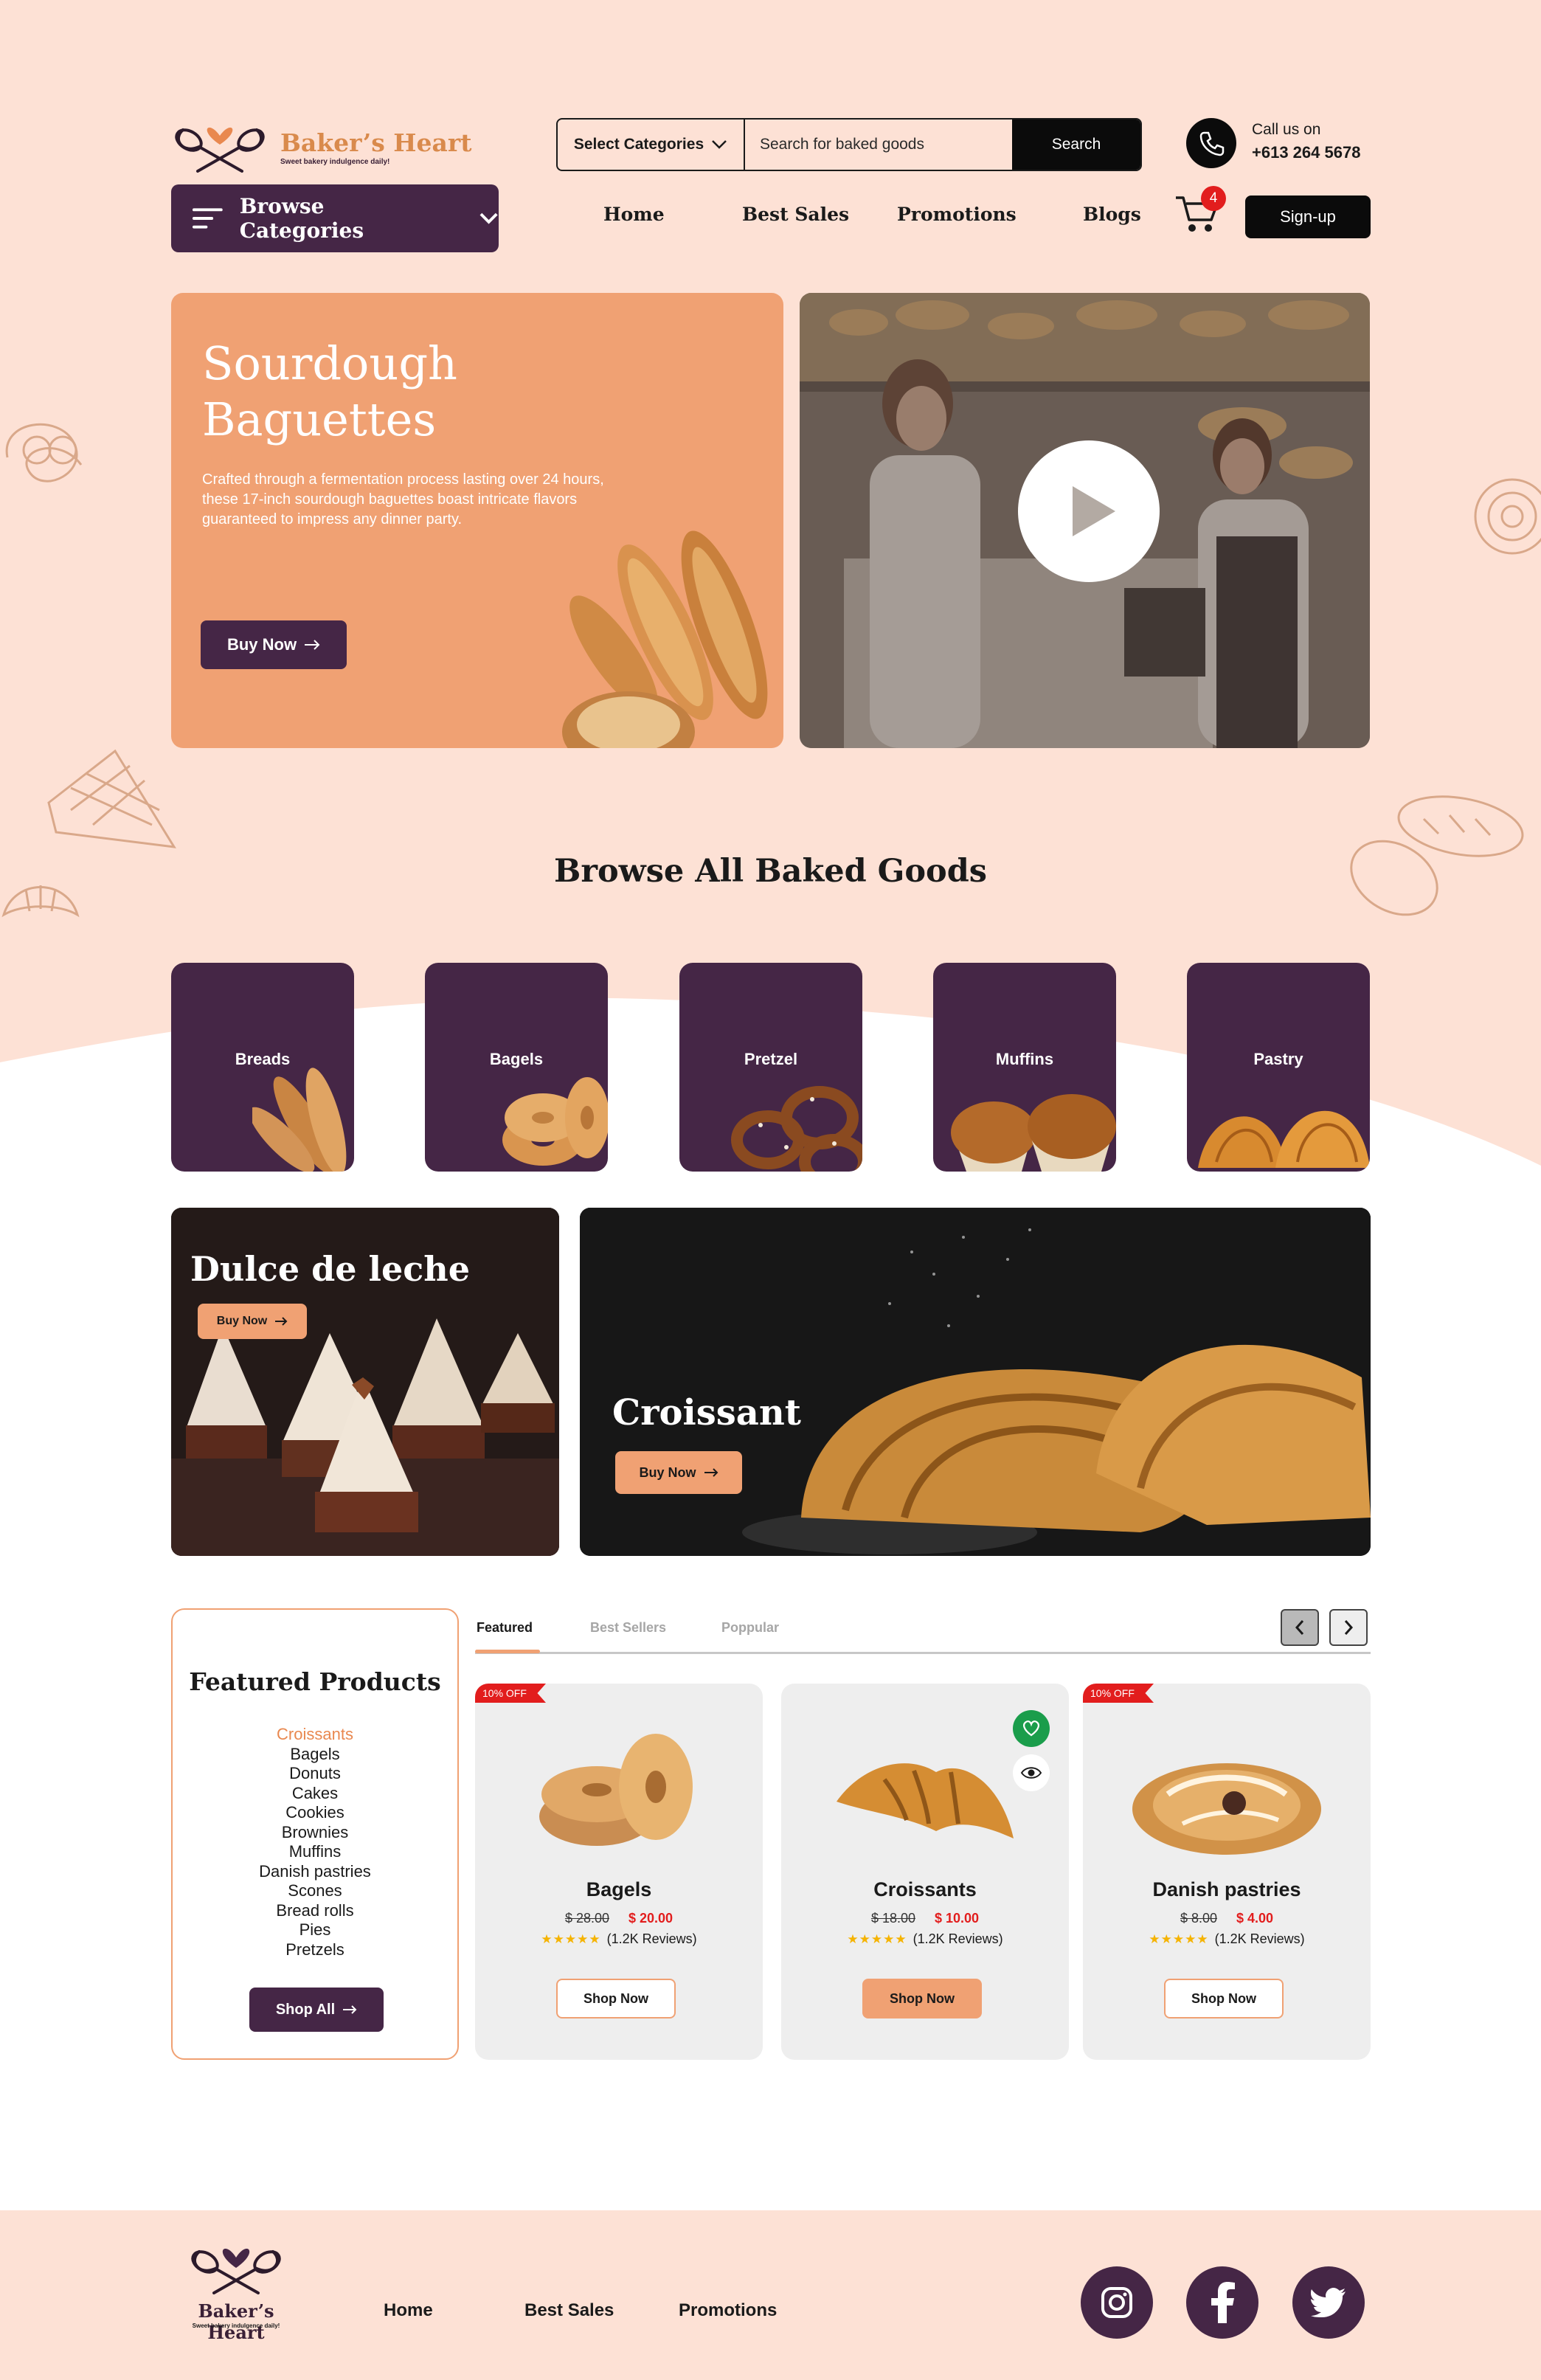 The height and width of the screenshot is (2380, 1541). Describe the element at coordinates (1198, 1918) in the screenshot. I see `old-price: $ 8.00` at that location.